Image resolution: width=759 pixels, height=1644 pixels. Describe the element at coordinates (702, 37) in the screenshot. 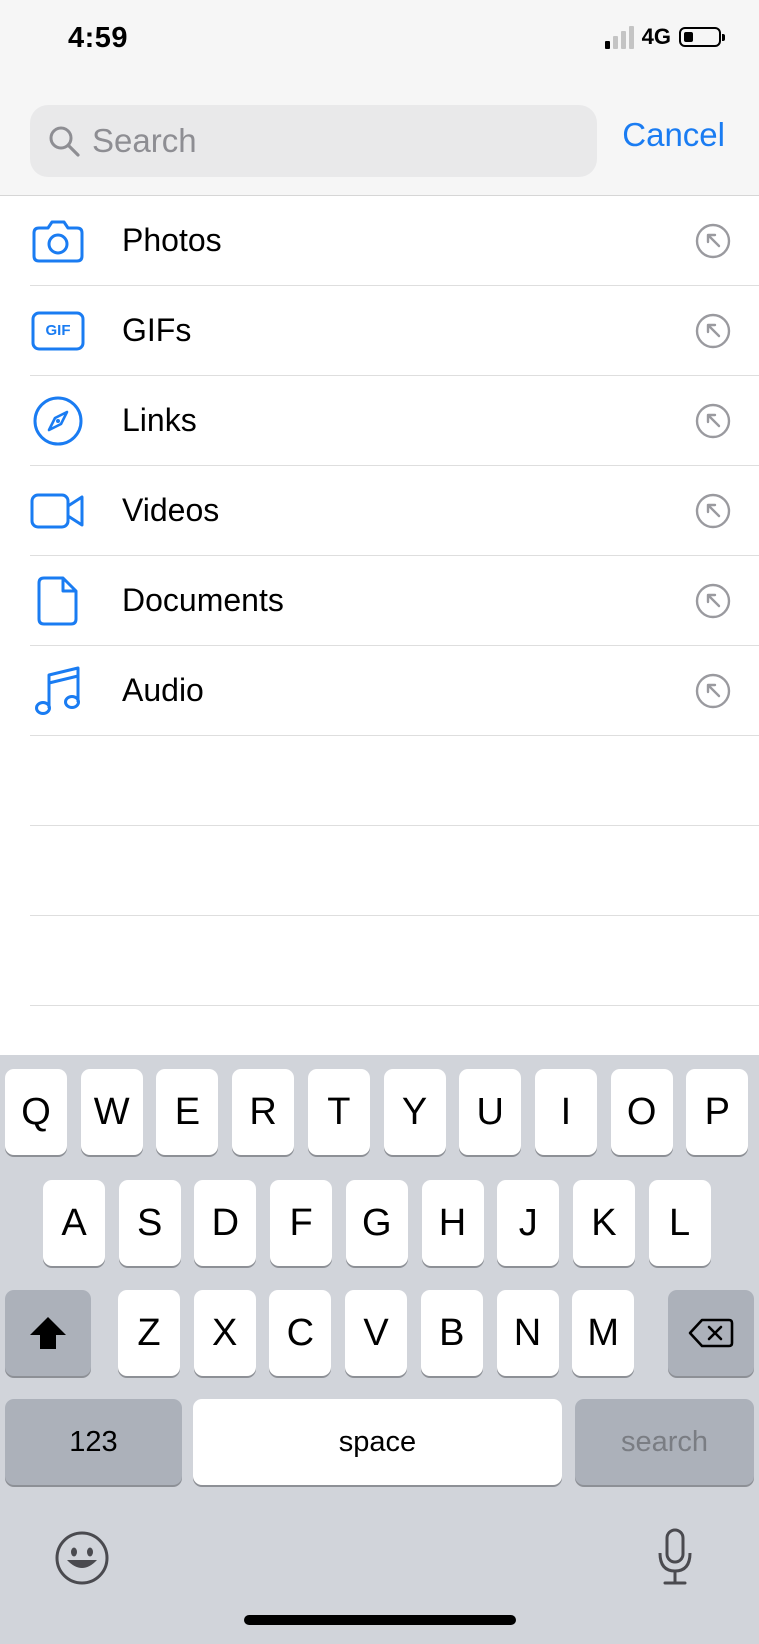

I see `battery-icon` at that location.